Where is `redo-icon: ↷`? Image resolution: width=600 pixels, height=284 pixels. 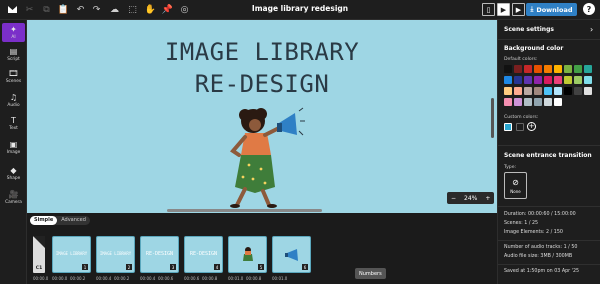 redo-icon: ↷ is located at coordinates (96, 9).